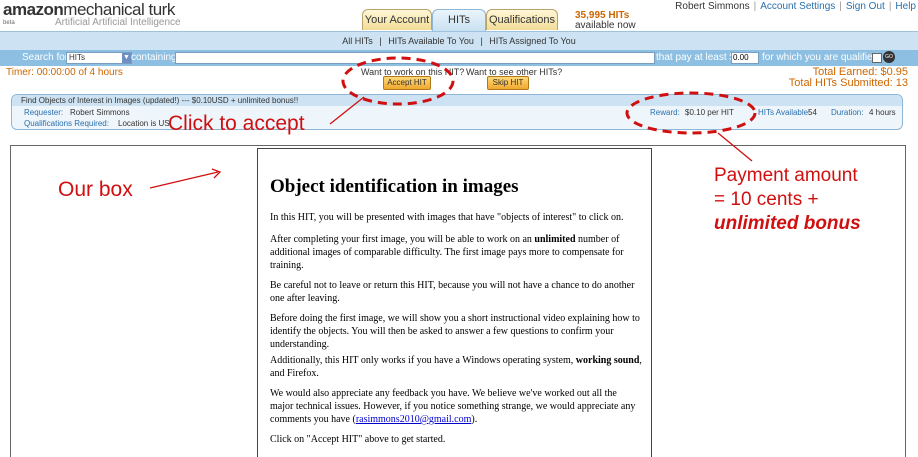 The width and height of the screenshot is (918, 457). Describe the element at coordinates (787, 223) in the screenshot. I see `annotation-payment-line3: unlimited bonus` at that location.